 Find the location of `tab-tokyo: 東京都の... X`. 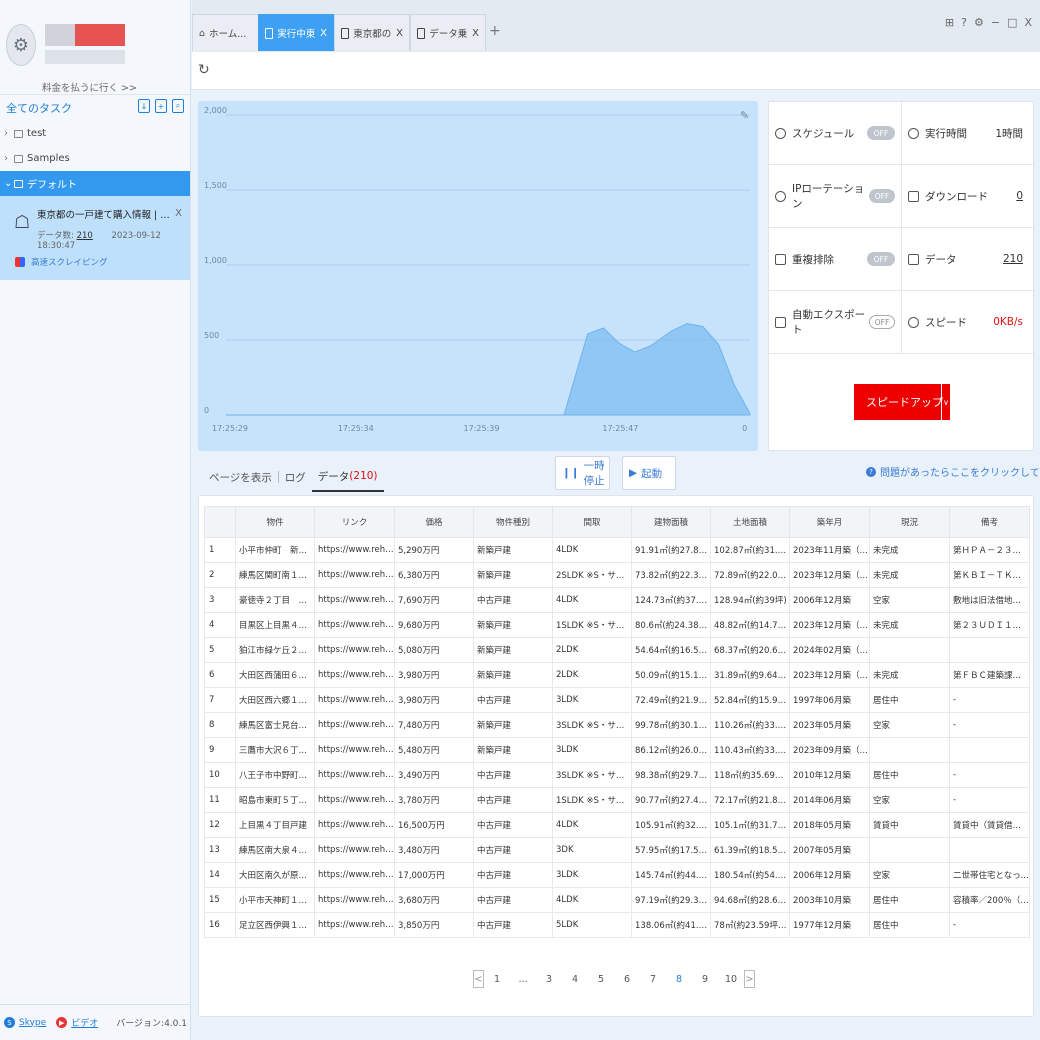

tab-tokyo: 東京都の... X is located at coordinates (372, 32).